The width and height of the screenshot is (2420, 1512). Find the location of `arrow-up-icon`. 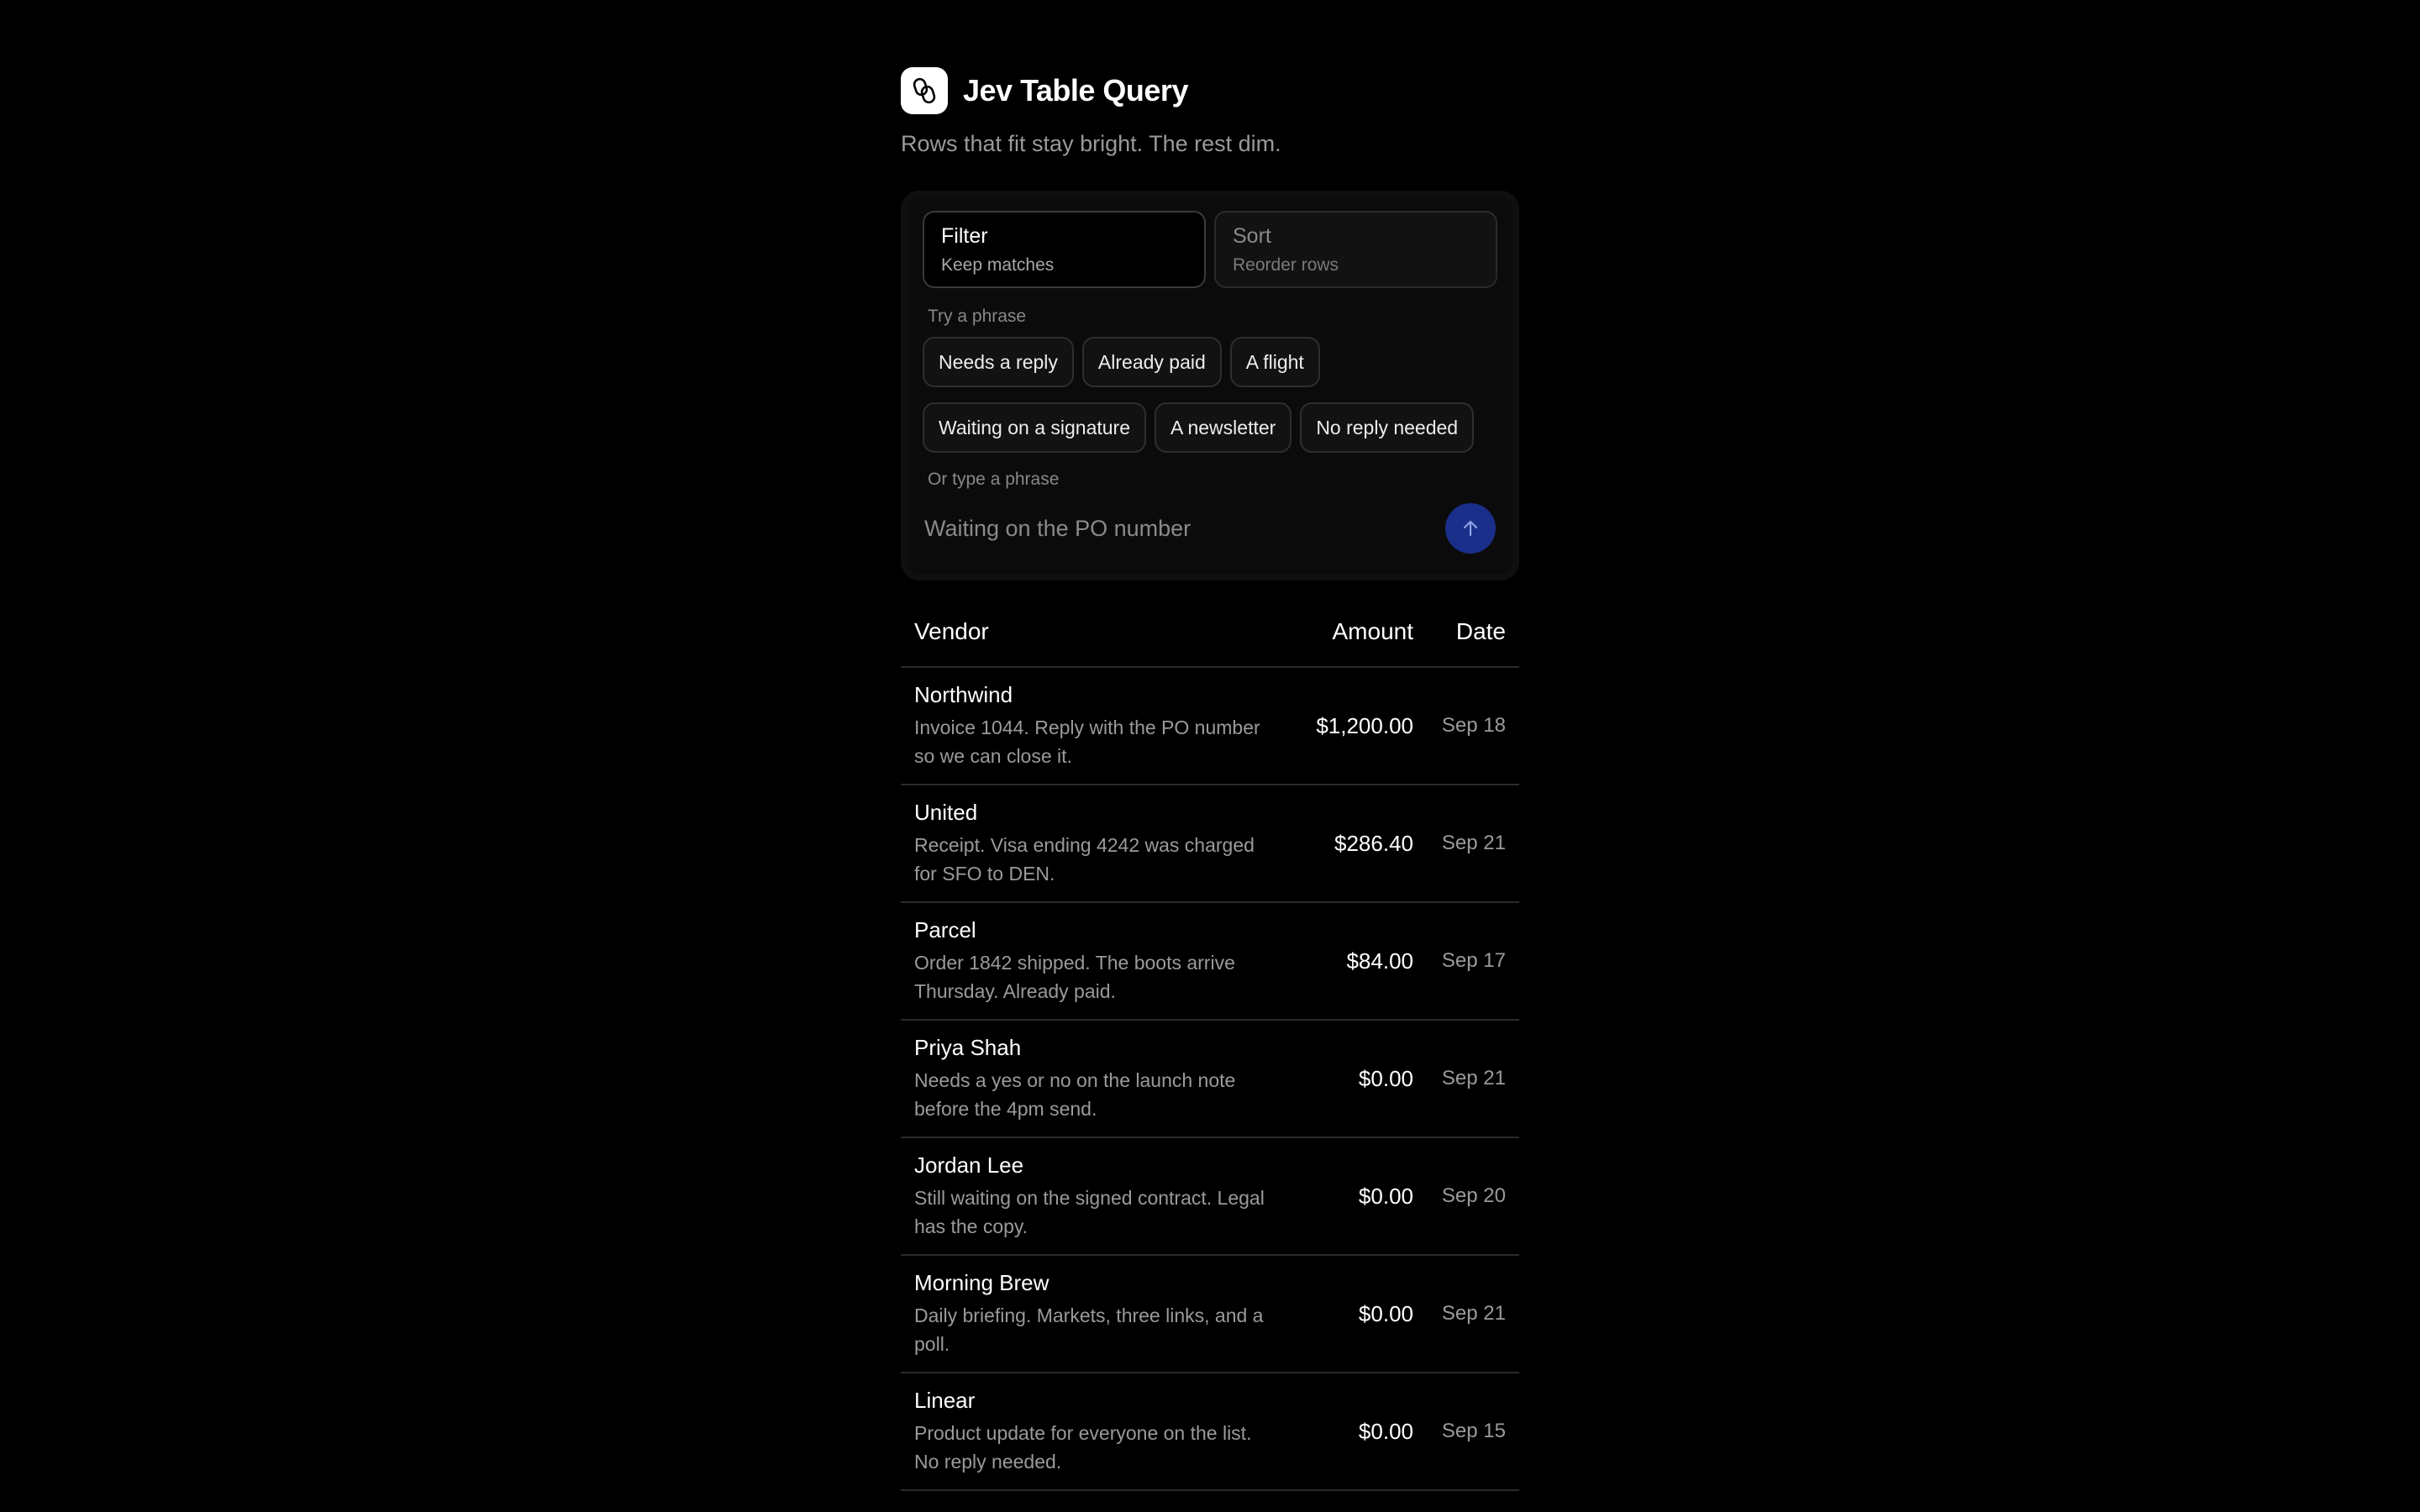

arrow-up-icon is located at coordinates (1470, 528).